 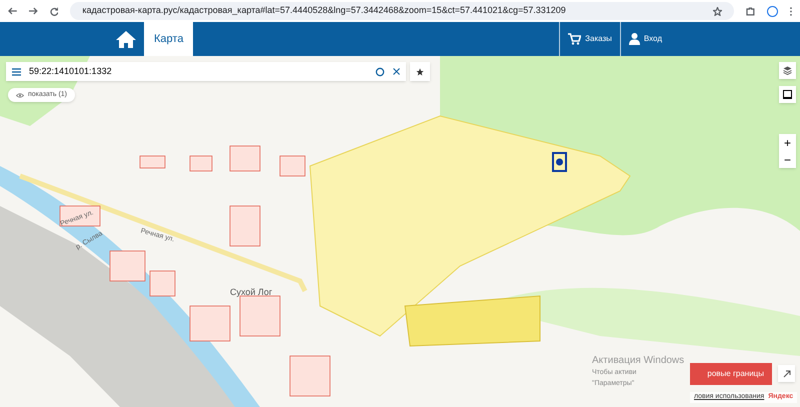 I want to click on cart-icon, so click(x=575, y=39).